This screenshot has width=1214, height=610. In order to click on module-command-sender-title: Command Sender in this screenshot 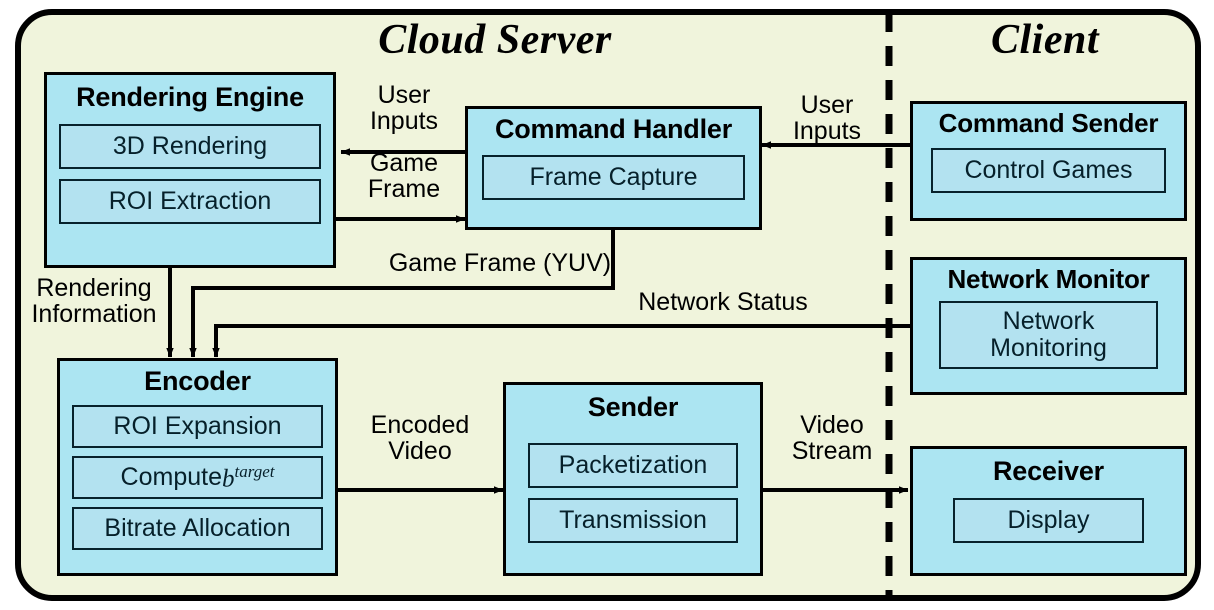, I will do `click(1048, 123)`.